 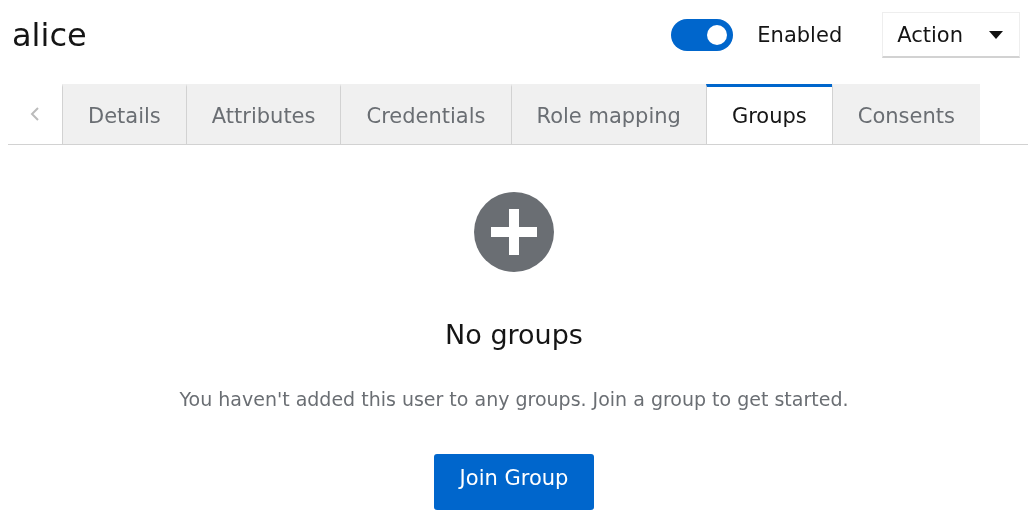 I want to click on tab: Role mapping, so click(x=608, y=114).